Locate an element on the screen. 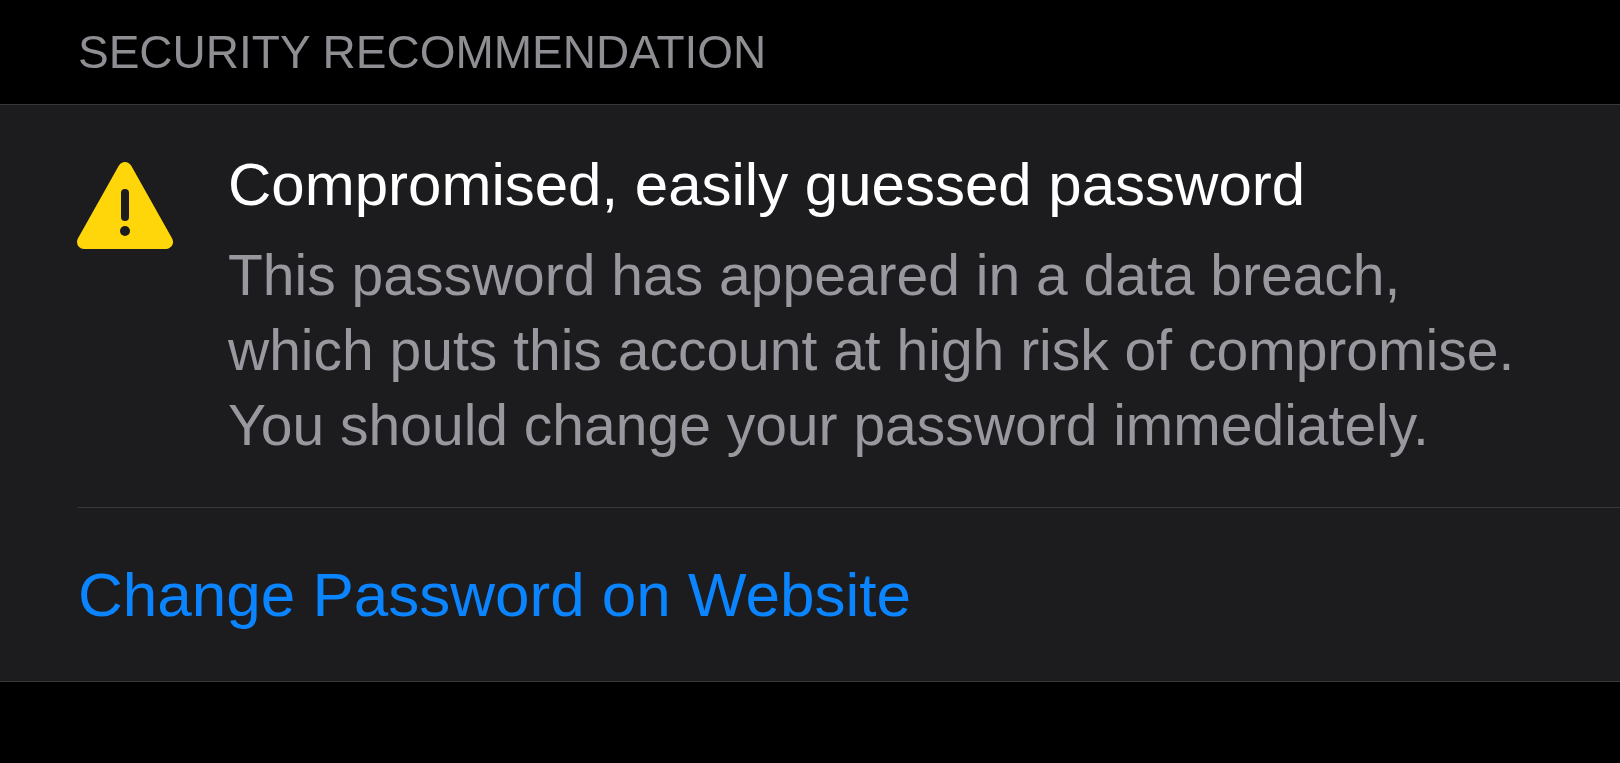 Image resolution: width=1620 pixels, height=763 pixels. change-password-link: Change Password on Website is located at coordinates (494, 594).